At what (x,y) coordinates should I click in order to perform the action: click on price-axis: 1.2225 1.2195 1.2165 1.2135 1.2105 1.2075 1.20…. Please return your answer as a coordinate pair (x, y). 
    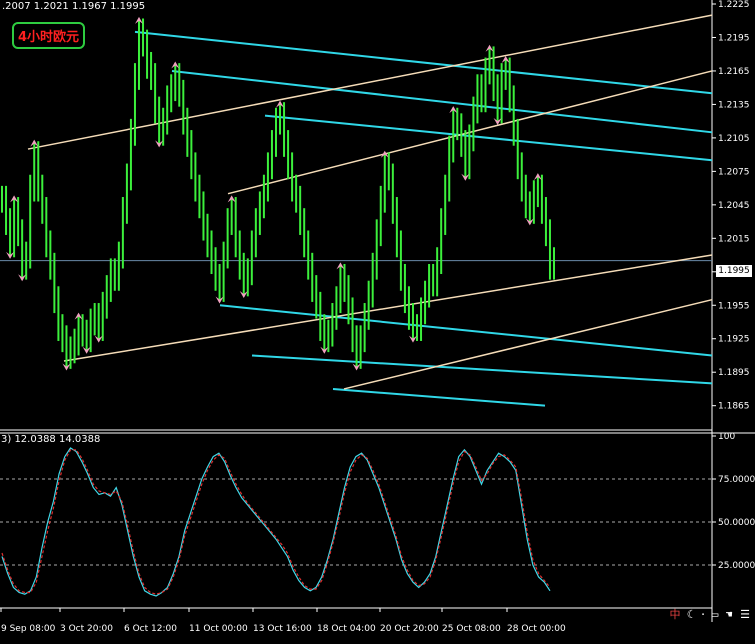
    Looking at the image, I should click on (731, 206).